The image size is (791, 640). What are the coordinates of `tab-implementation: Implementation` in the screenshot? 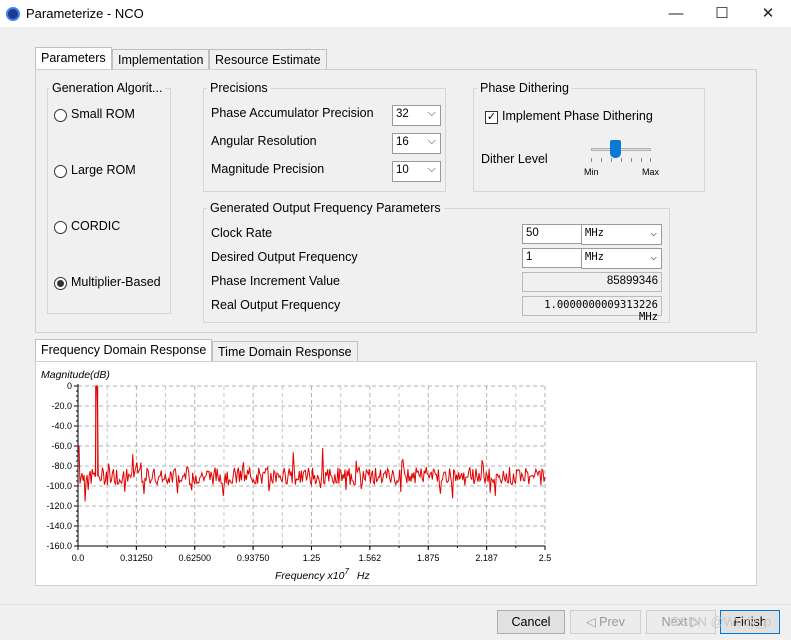 It's located at (161, 60).